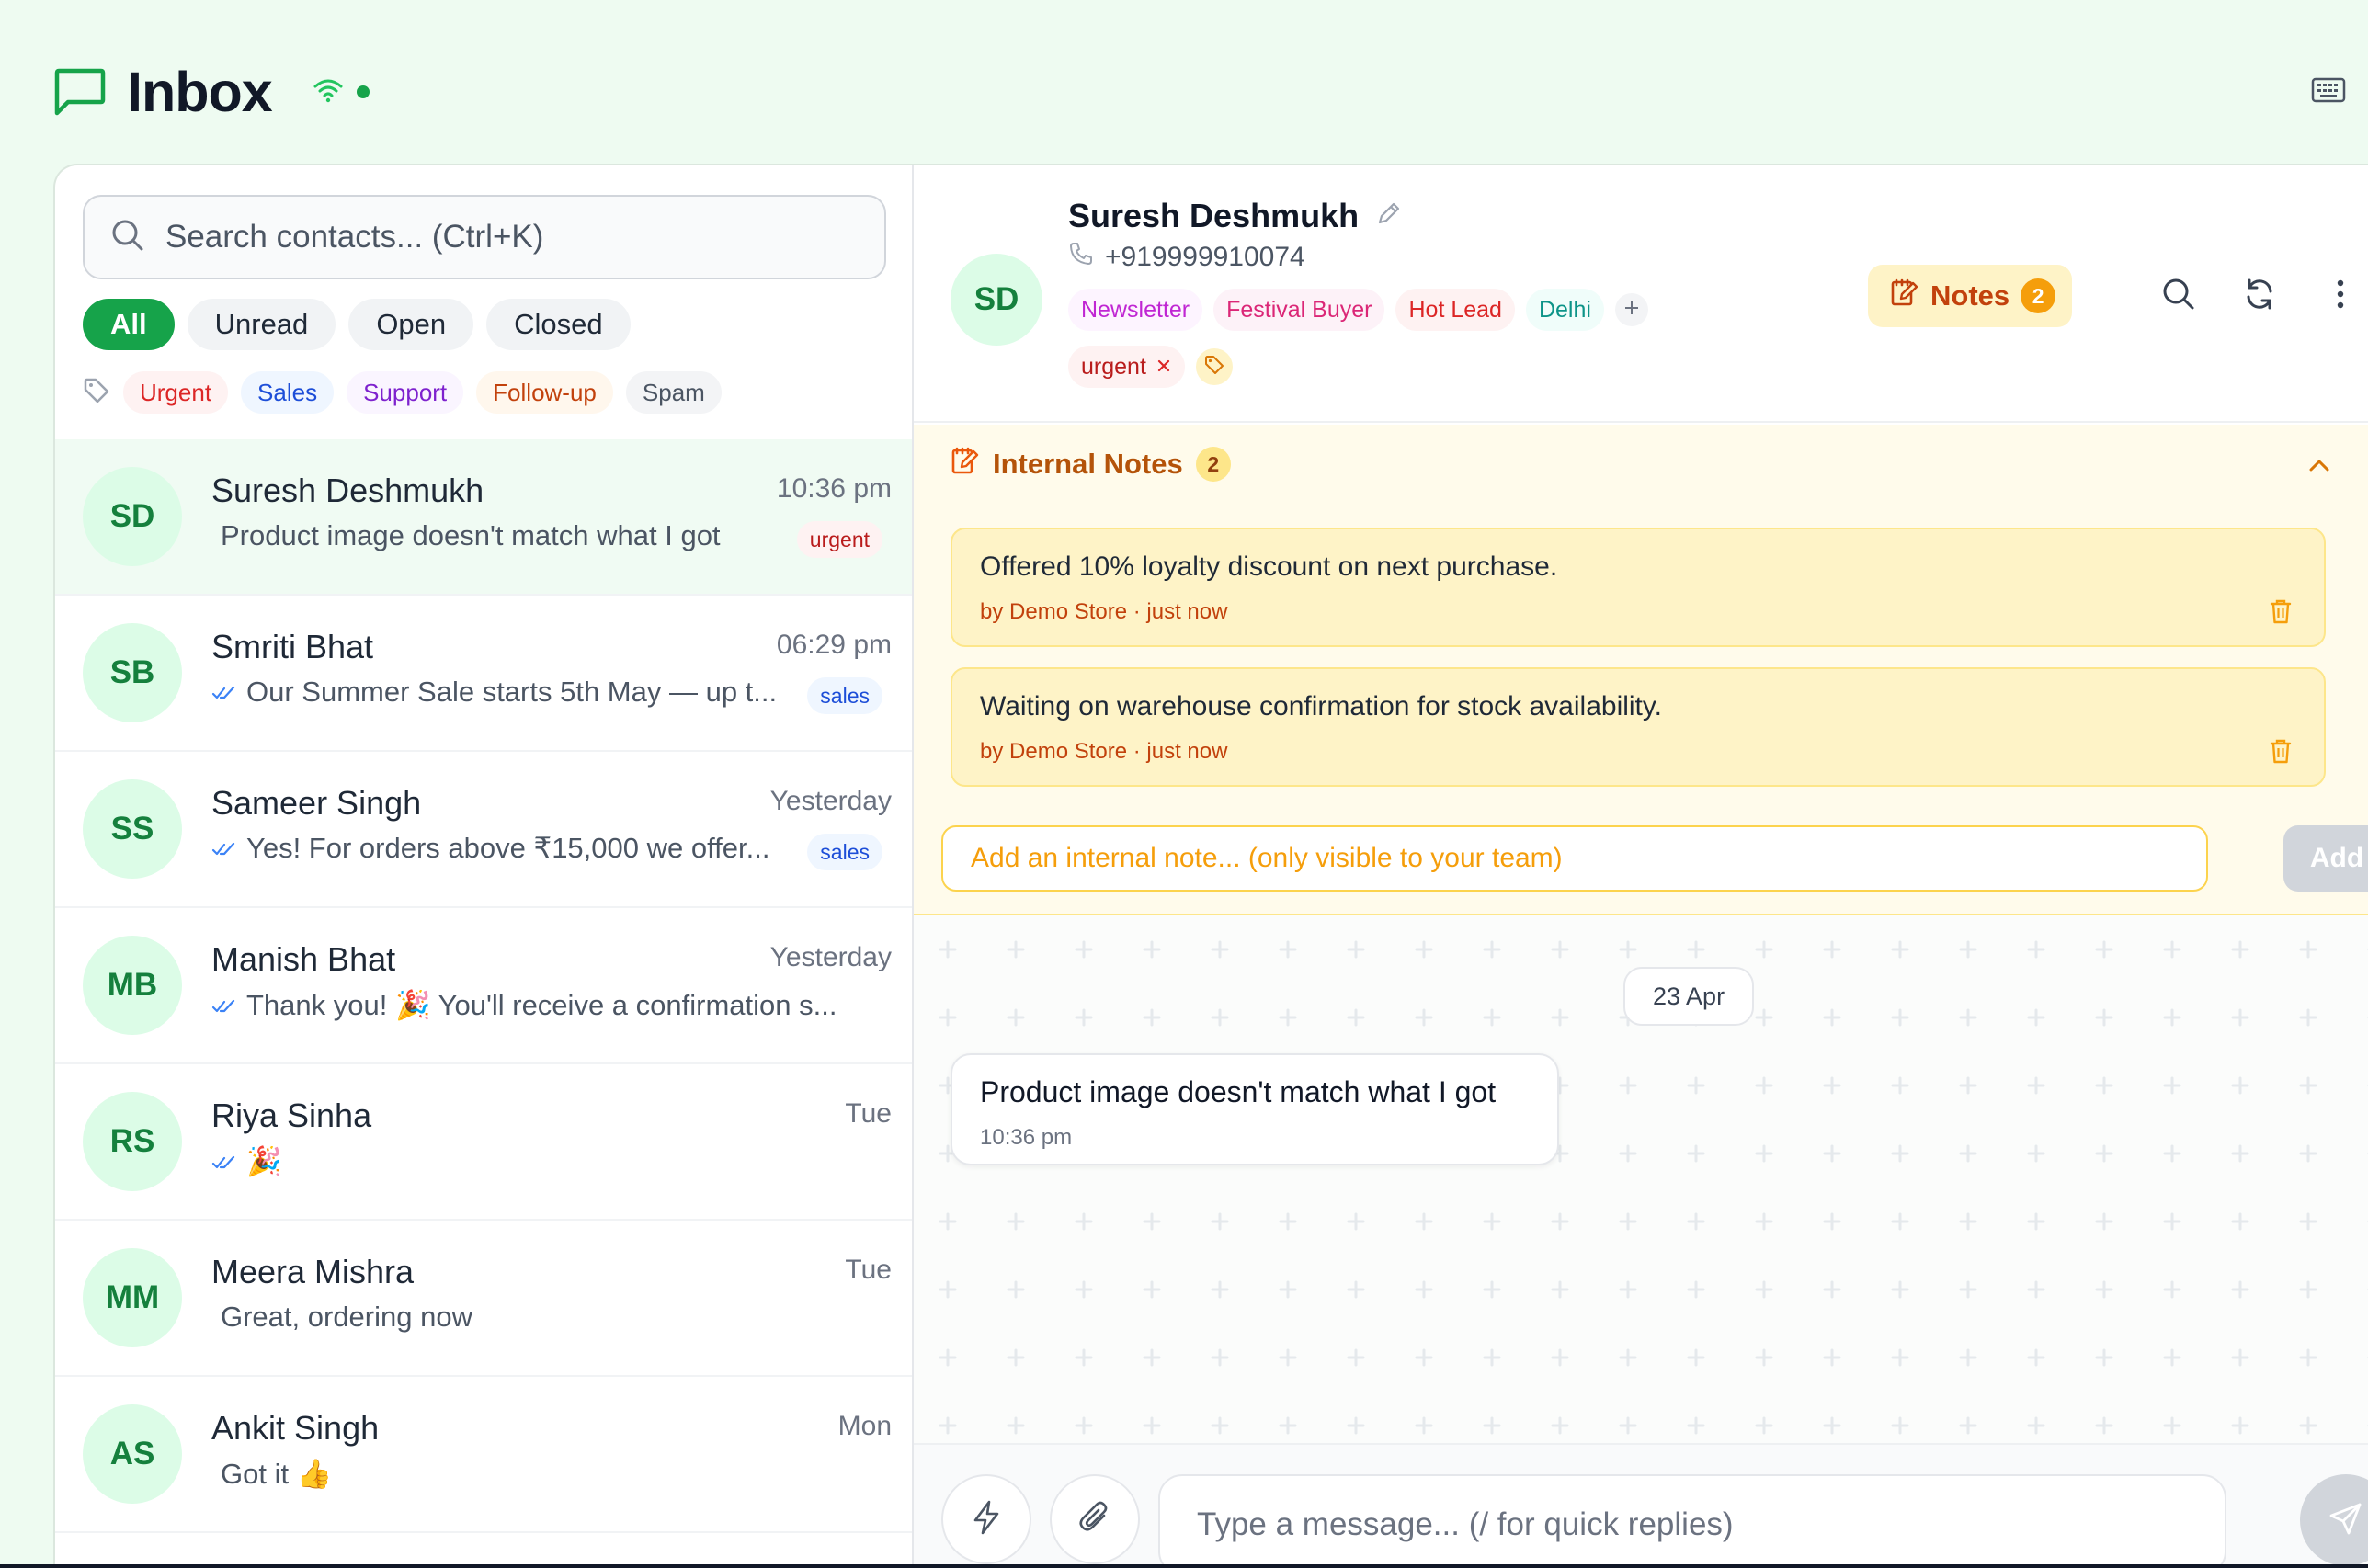 The height and width of the screenshot is (1568, 2368). What do you see at coordinates (313, 1271) in the screenshot?
I see `contact-name: Meera Mishra` at bounding box center [313, 1271].